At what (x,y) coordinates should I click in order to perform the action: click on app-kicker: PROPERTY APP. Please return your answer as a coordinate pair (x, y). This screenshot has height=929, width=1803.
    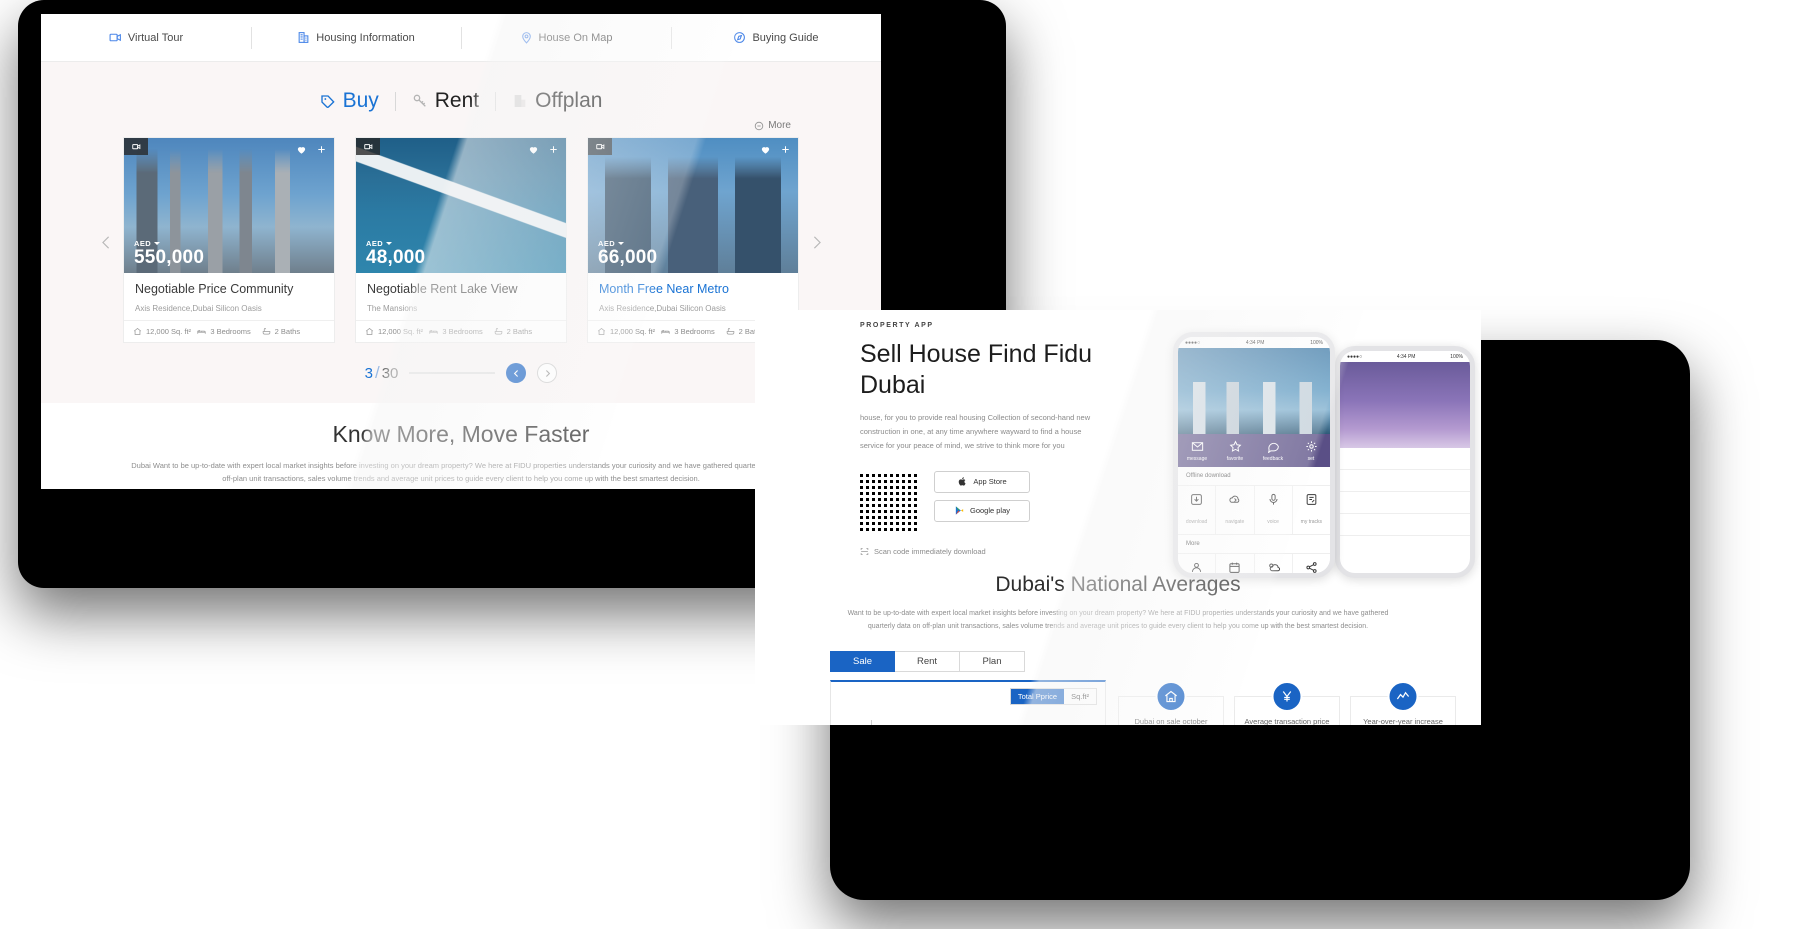
    Looking at the image, I should click on (897, 325).